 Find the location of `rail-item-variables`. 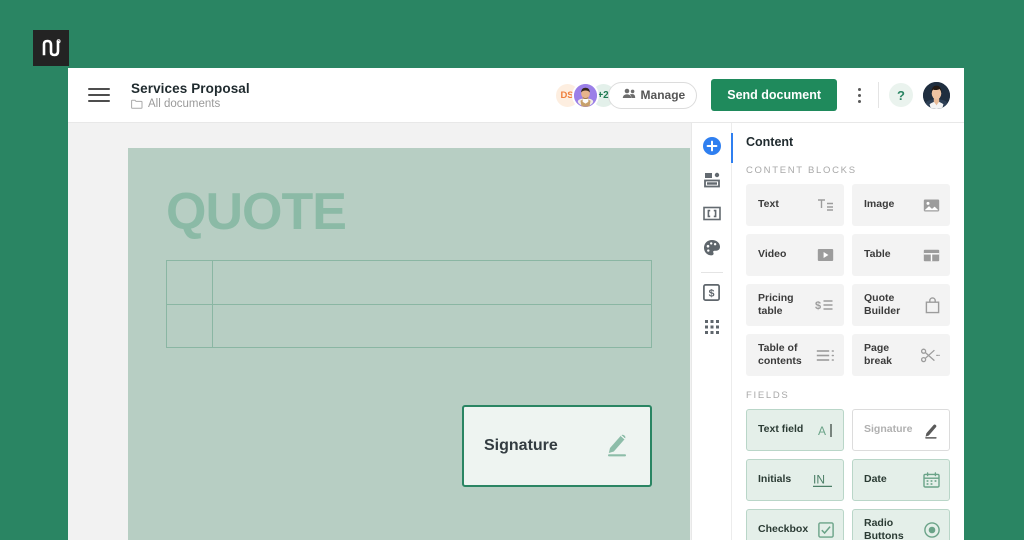

rail-item-variables is located at coordinates (712, 216).